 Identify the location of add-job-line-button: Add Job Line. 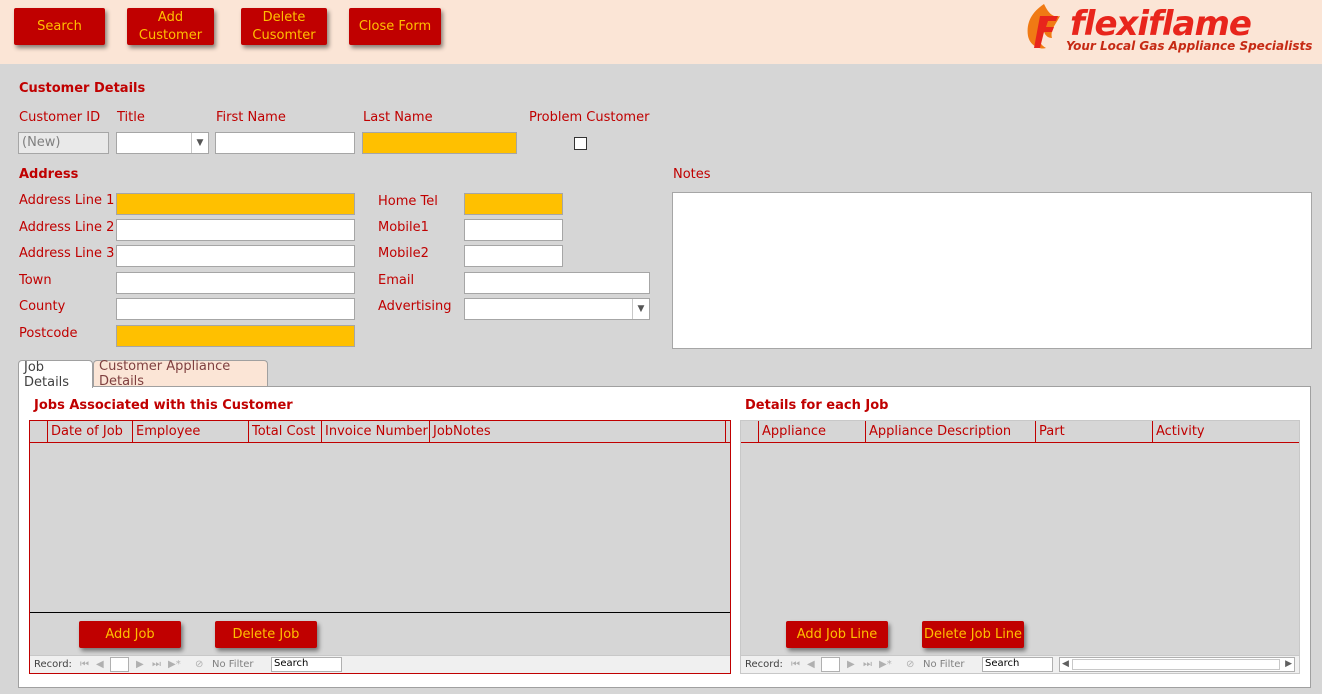
(837, 634).